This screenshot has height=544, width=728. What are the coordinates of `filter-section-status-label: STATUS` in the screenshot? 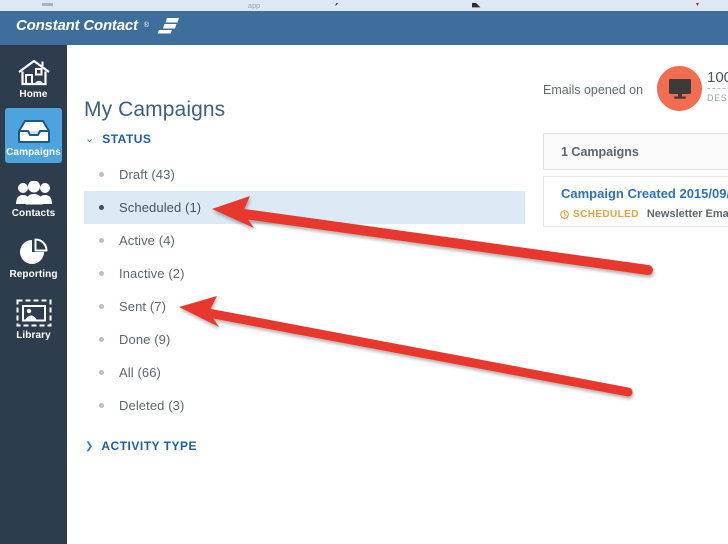 It's located at (127, 139).